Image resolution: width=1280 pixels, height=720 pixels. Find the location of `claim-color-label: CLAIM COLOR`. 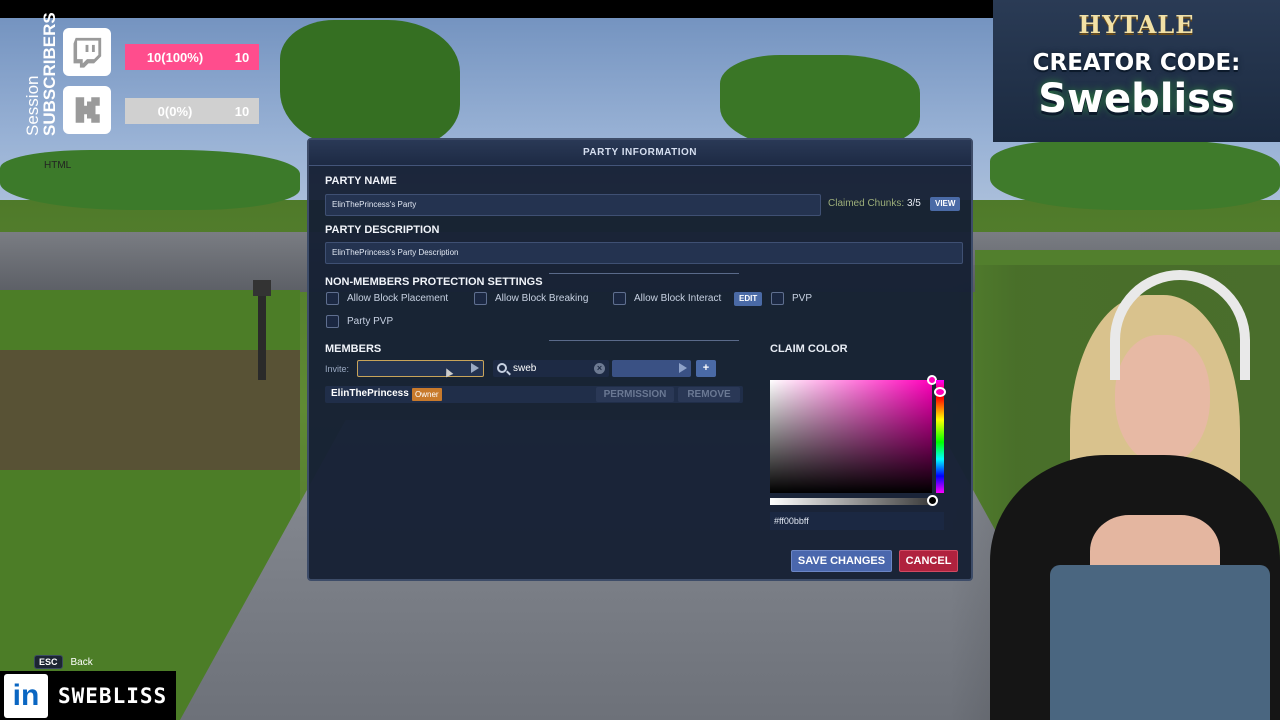

claim-color-label: CLAIM COLOR is located at coordinates (809, 349).